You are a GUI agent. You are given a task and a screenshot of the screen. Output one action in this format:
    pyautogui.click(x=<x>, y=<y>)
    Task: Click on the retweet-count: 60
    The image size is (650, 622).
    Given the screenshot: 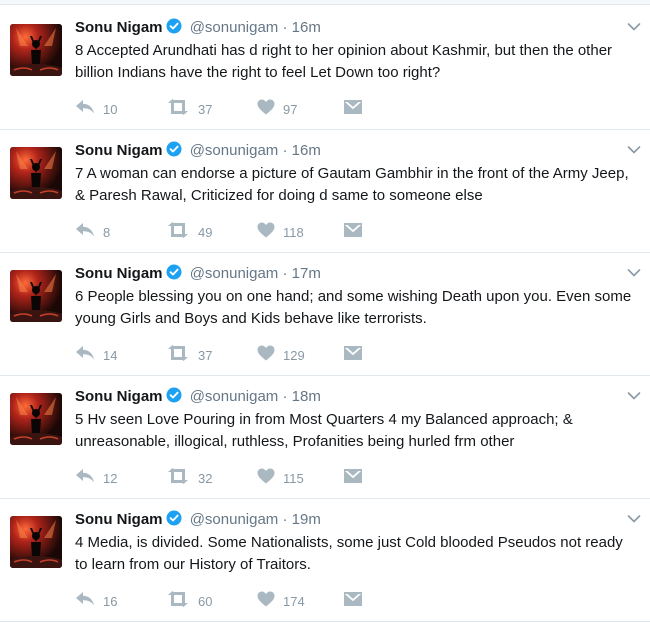 What is the action you would take?
    pyautogui.click(x=205, y=601)
    